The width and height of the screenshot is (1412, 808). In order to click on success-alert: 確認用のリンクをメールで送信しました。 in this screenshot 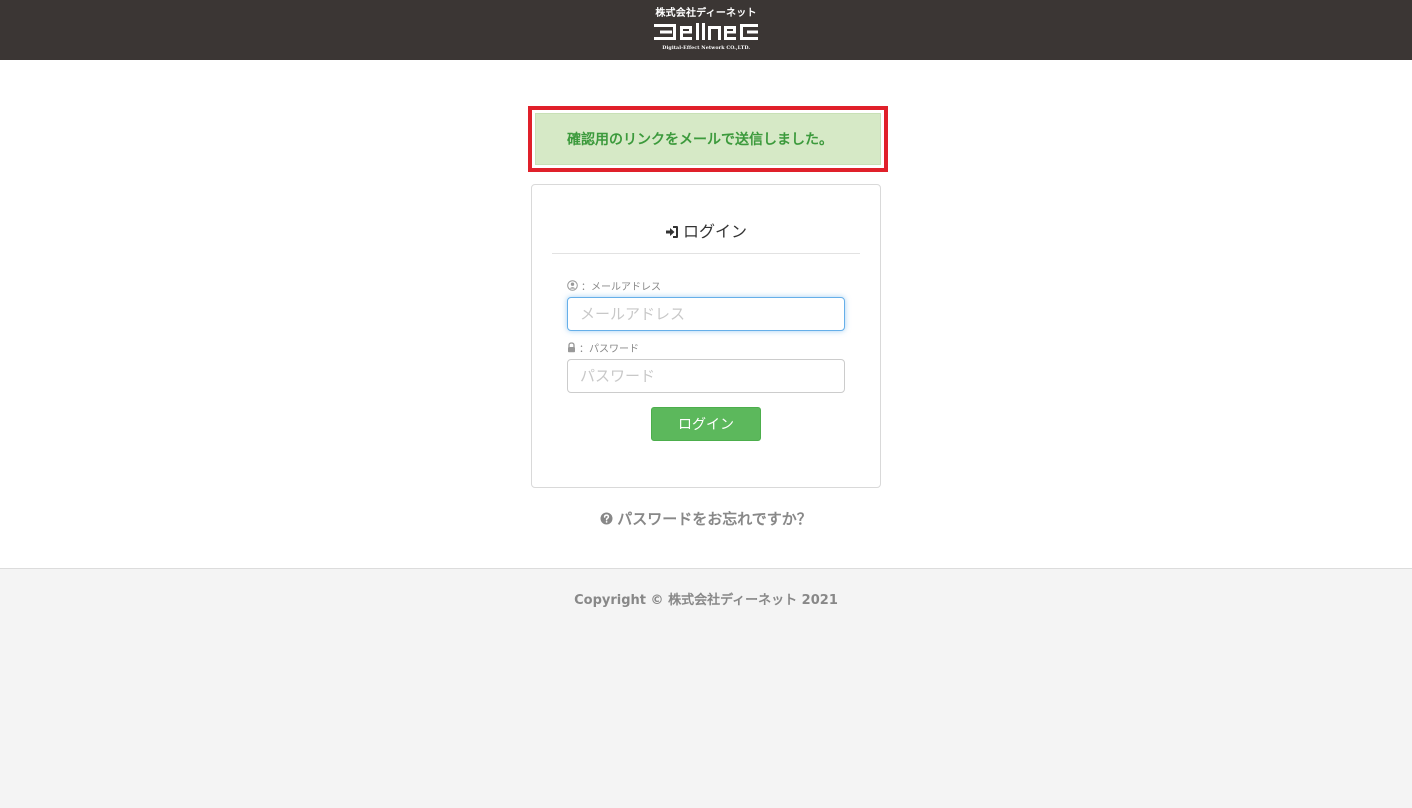, I will do `click(708, 139)`.